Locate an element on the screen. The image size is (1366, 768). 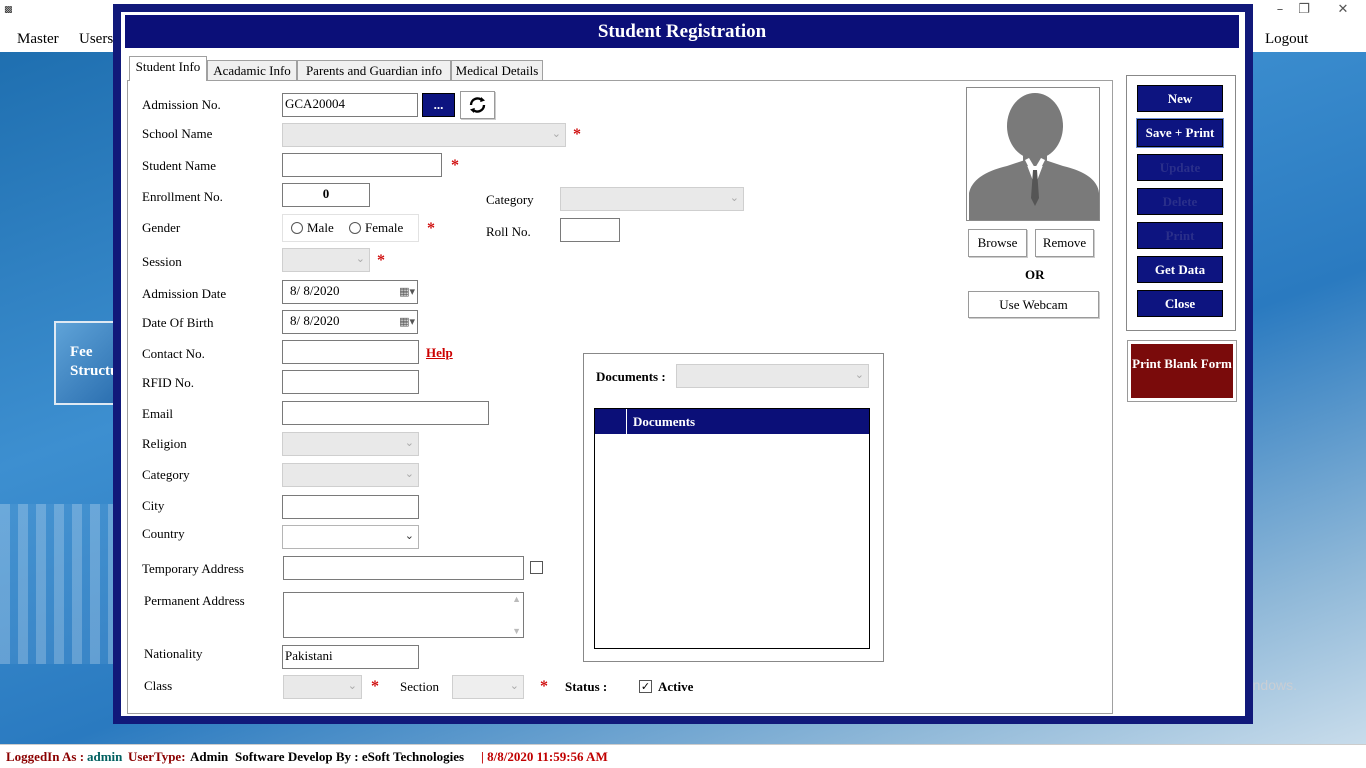
datetime-display: | 8/8/2020 11:59:56 AM is located at coordinates (544, 756).